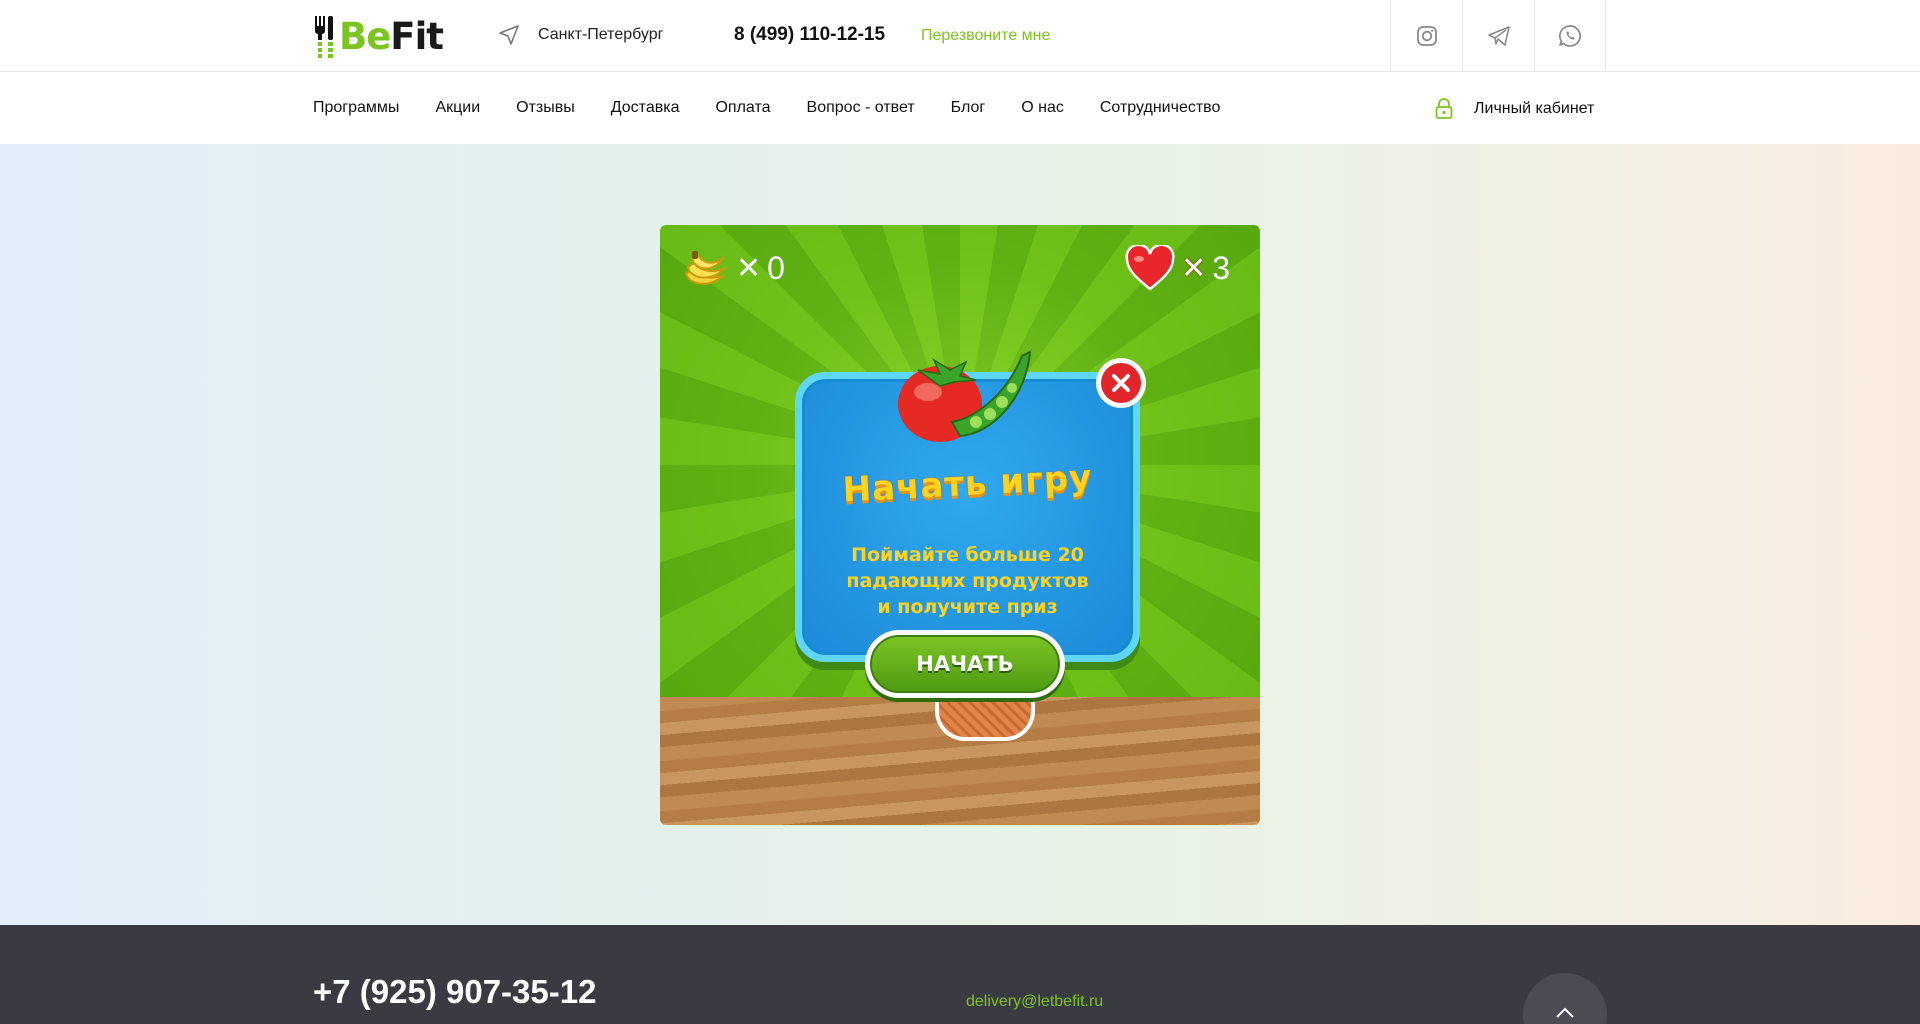  I want to click on telegram-icon, so click(1498, 36).